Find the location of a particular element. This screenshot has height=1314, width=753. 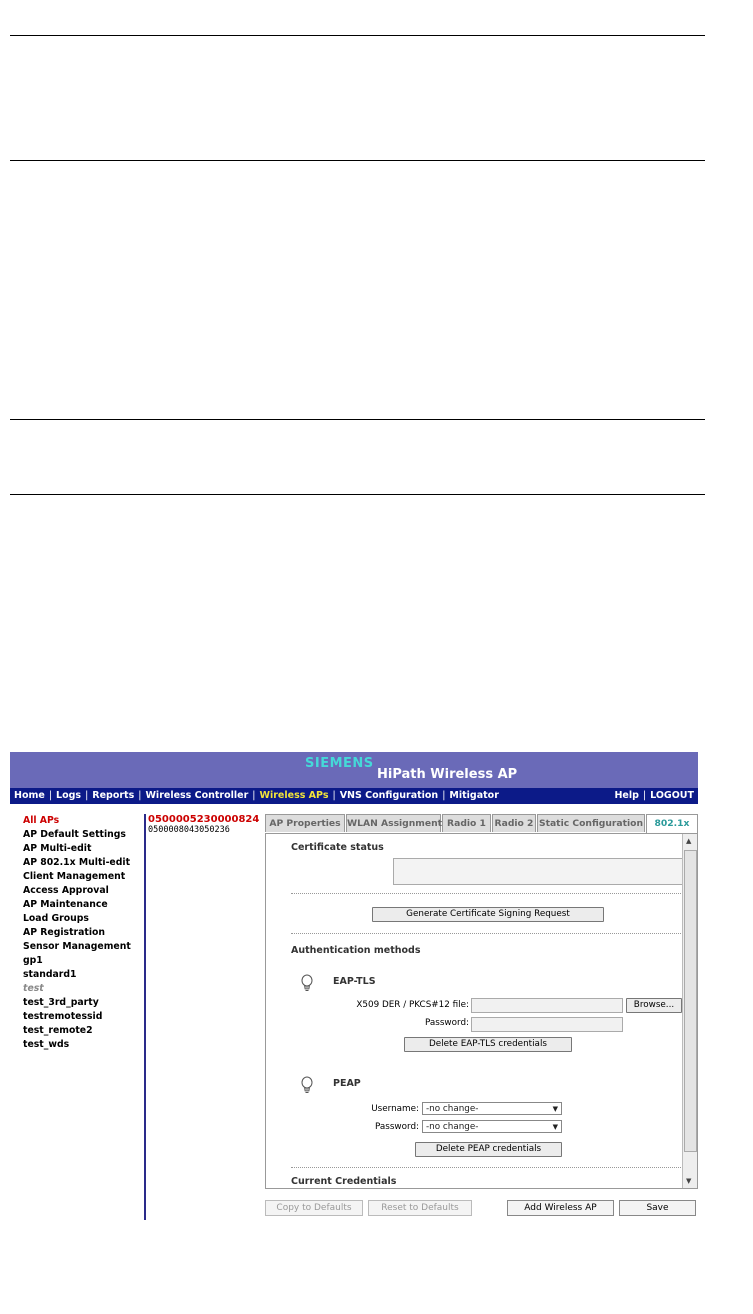

eap-tls-password-label: Password: is located at coordinates (446, 1023).